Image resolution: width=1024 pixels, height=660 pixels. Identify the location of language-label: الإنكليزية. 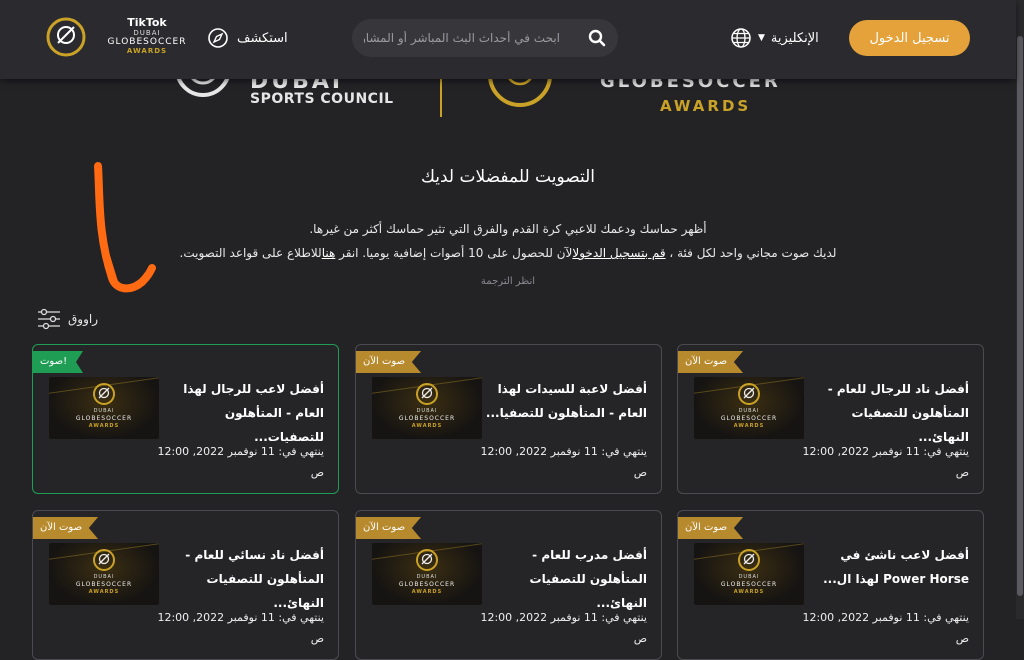
(794, 38).